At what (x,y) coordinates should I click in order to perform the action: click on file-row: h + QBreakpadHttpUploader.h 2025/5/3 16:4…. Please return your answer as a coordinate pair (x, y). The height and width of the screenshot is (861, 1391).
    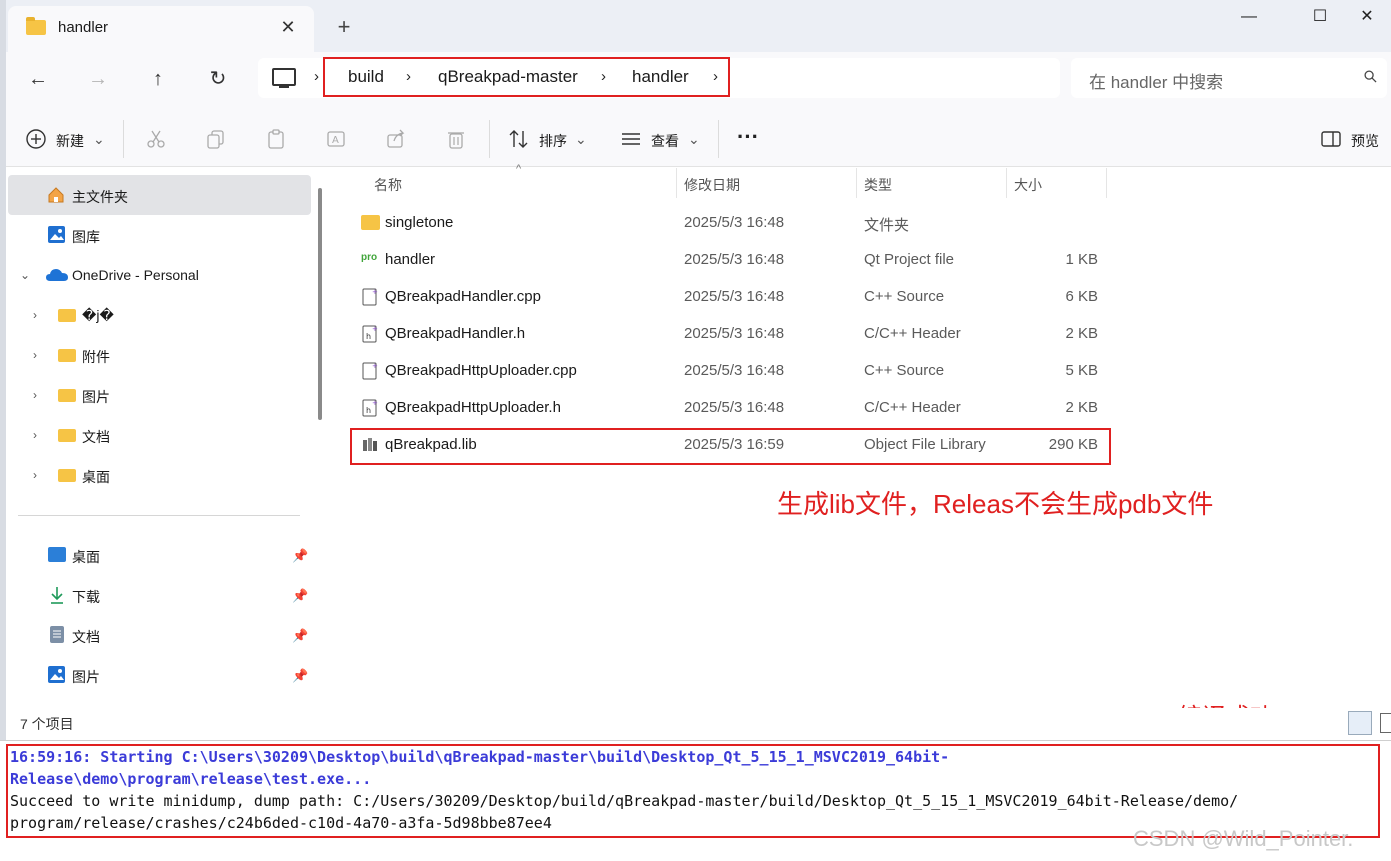
    Looking at the image, I should click on (732, 410).